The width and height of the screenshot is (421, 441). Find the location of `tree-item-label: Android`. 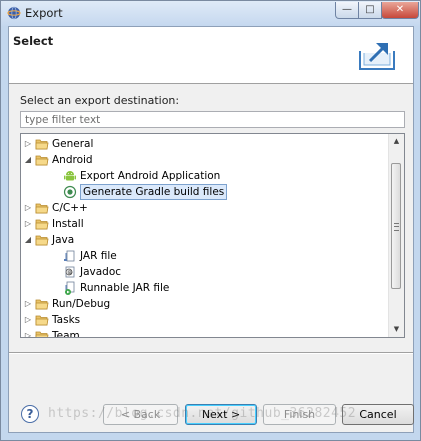

tree-item-label: Android is located at coordinates (72, 160).